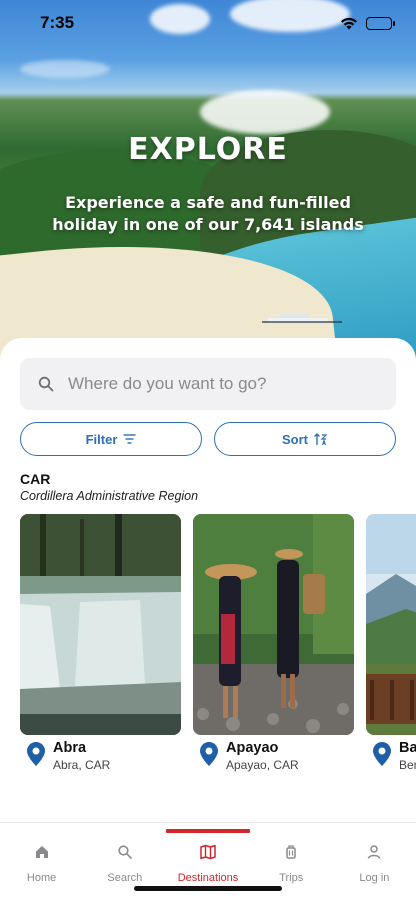 The width and height of the screenshot is (416, 900). What do you see at coordinates (302, 318) in the screenshot?
I see `boat-image` at bounding box center [302, 318].